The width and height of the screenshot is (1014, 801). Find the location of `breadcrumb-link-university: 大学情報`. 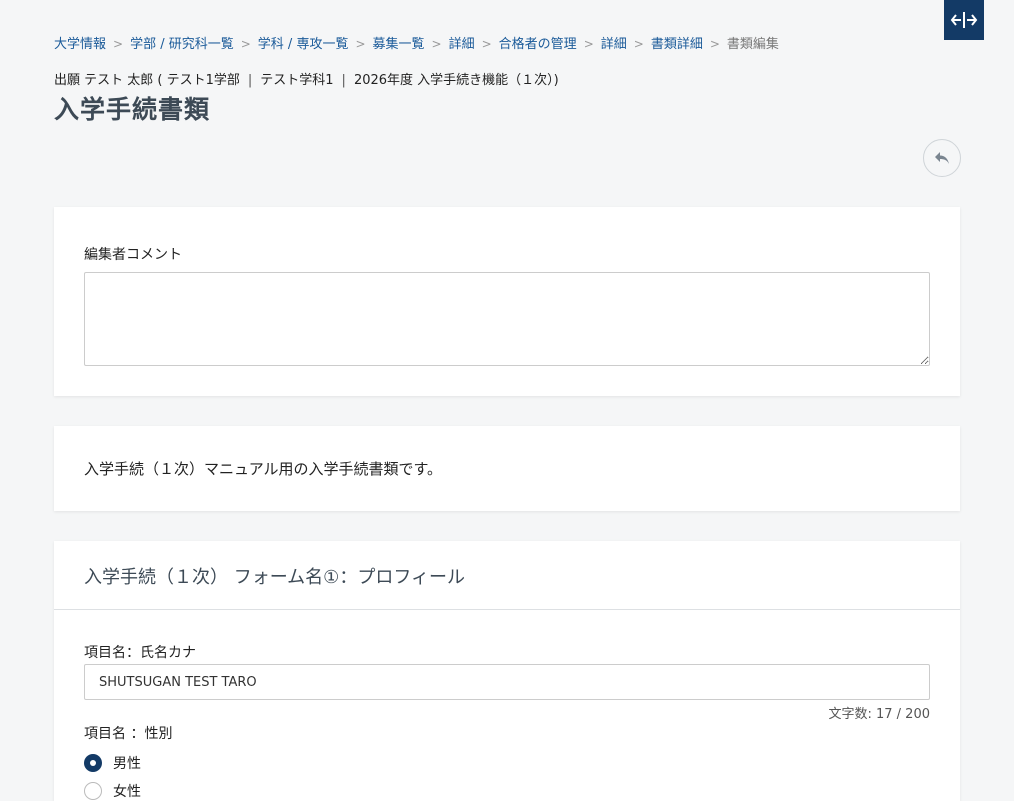

breadcrumb-link-university: 大学情報 is located at coordinates (80, 44).